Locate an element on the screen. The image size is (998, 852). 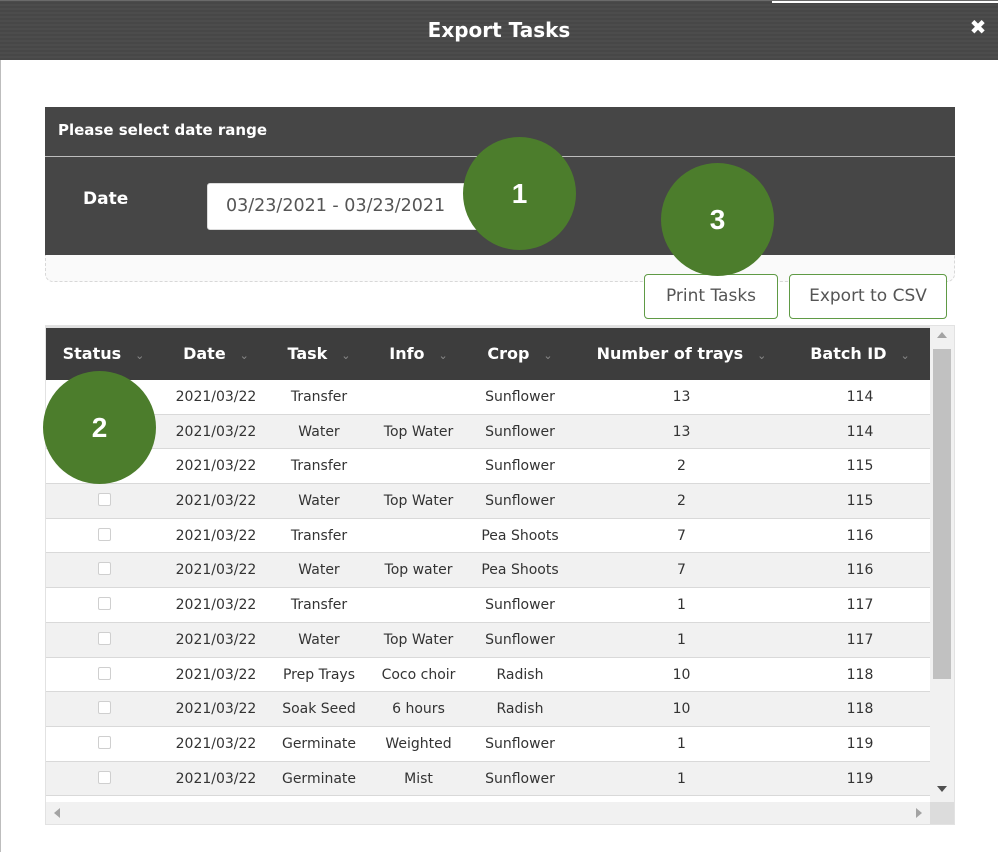
horizontal-scrollbar is located at coordinates (488, 813).